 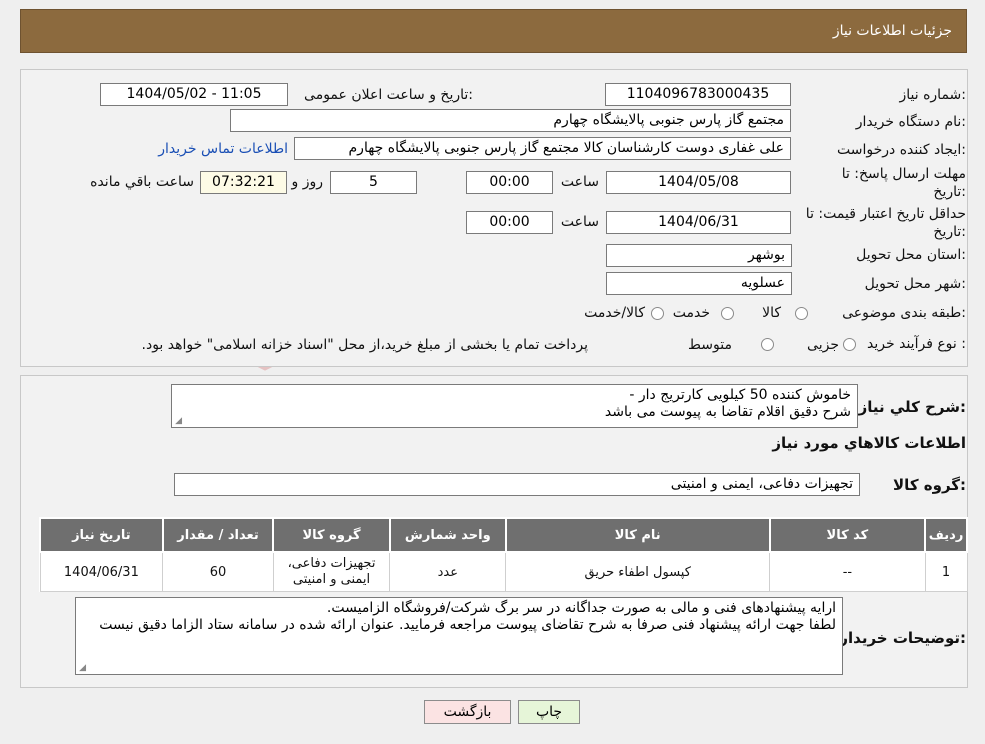 What do you see at coordinates (101, 535) in the screenshot?
I see `col-need-date: تاریخ نیاز` at bounding box center [101, 535].